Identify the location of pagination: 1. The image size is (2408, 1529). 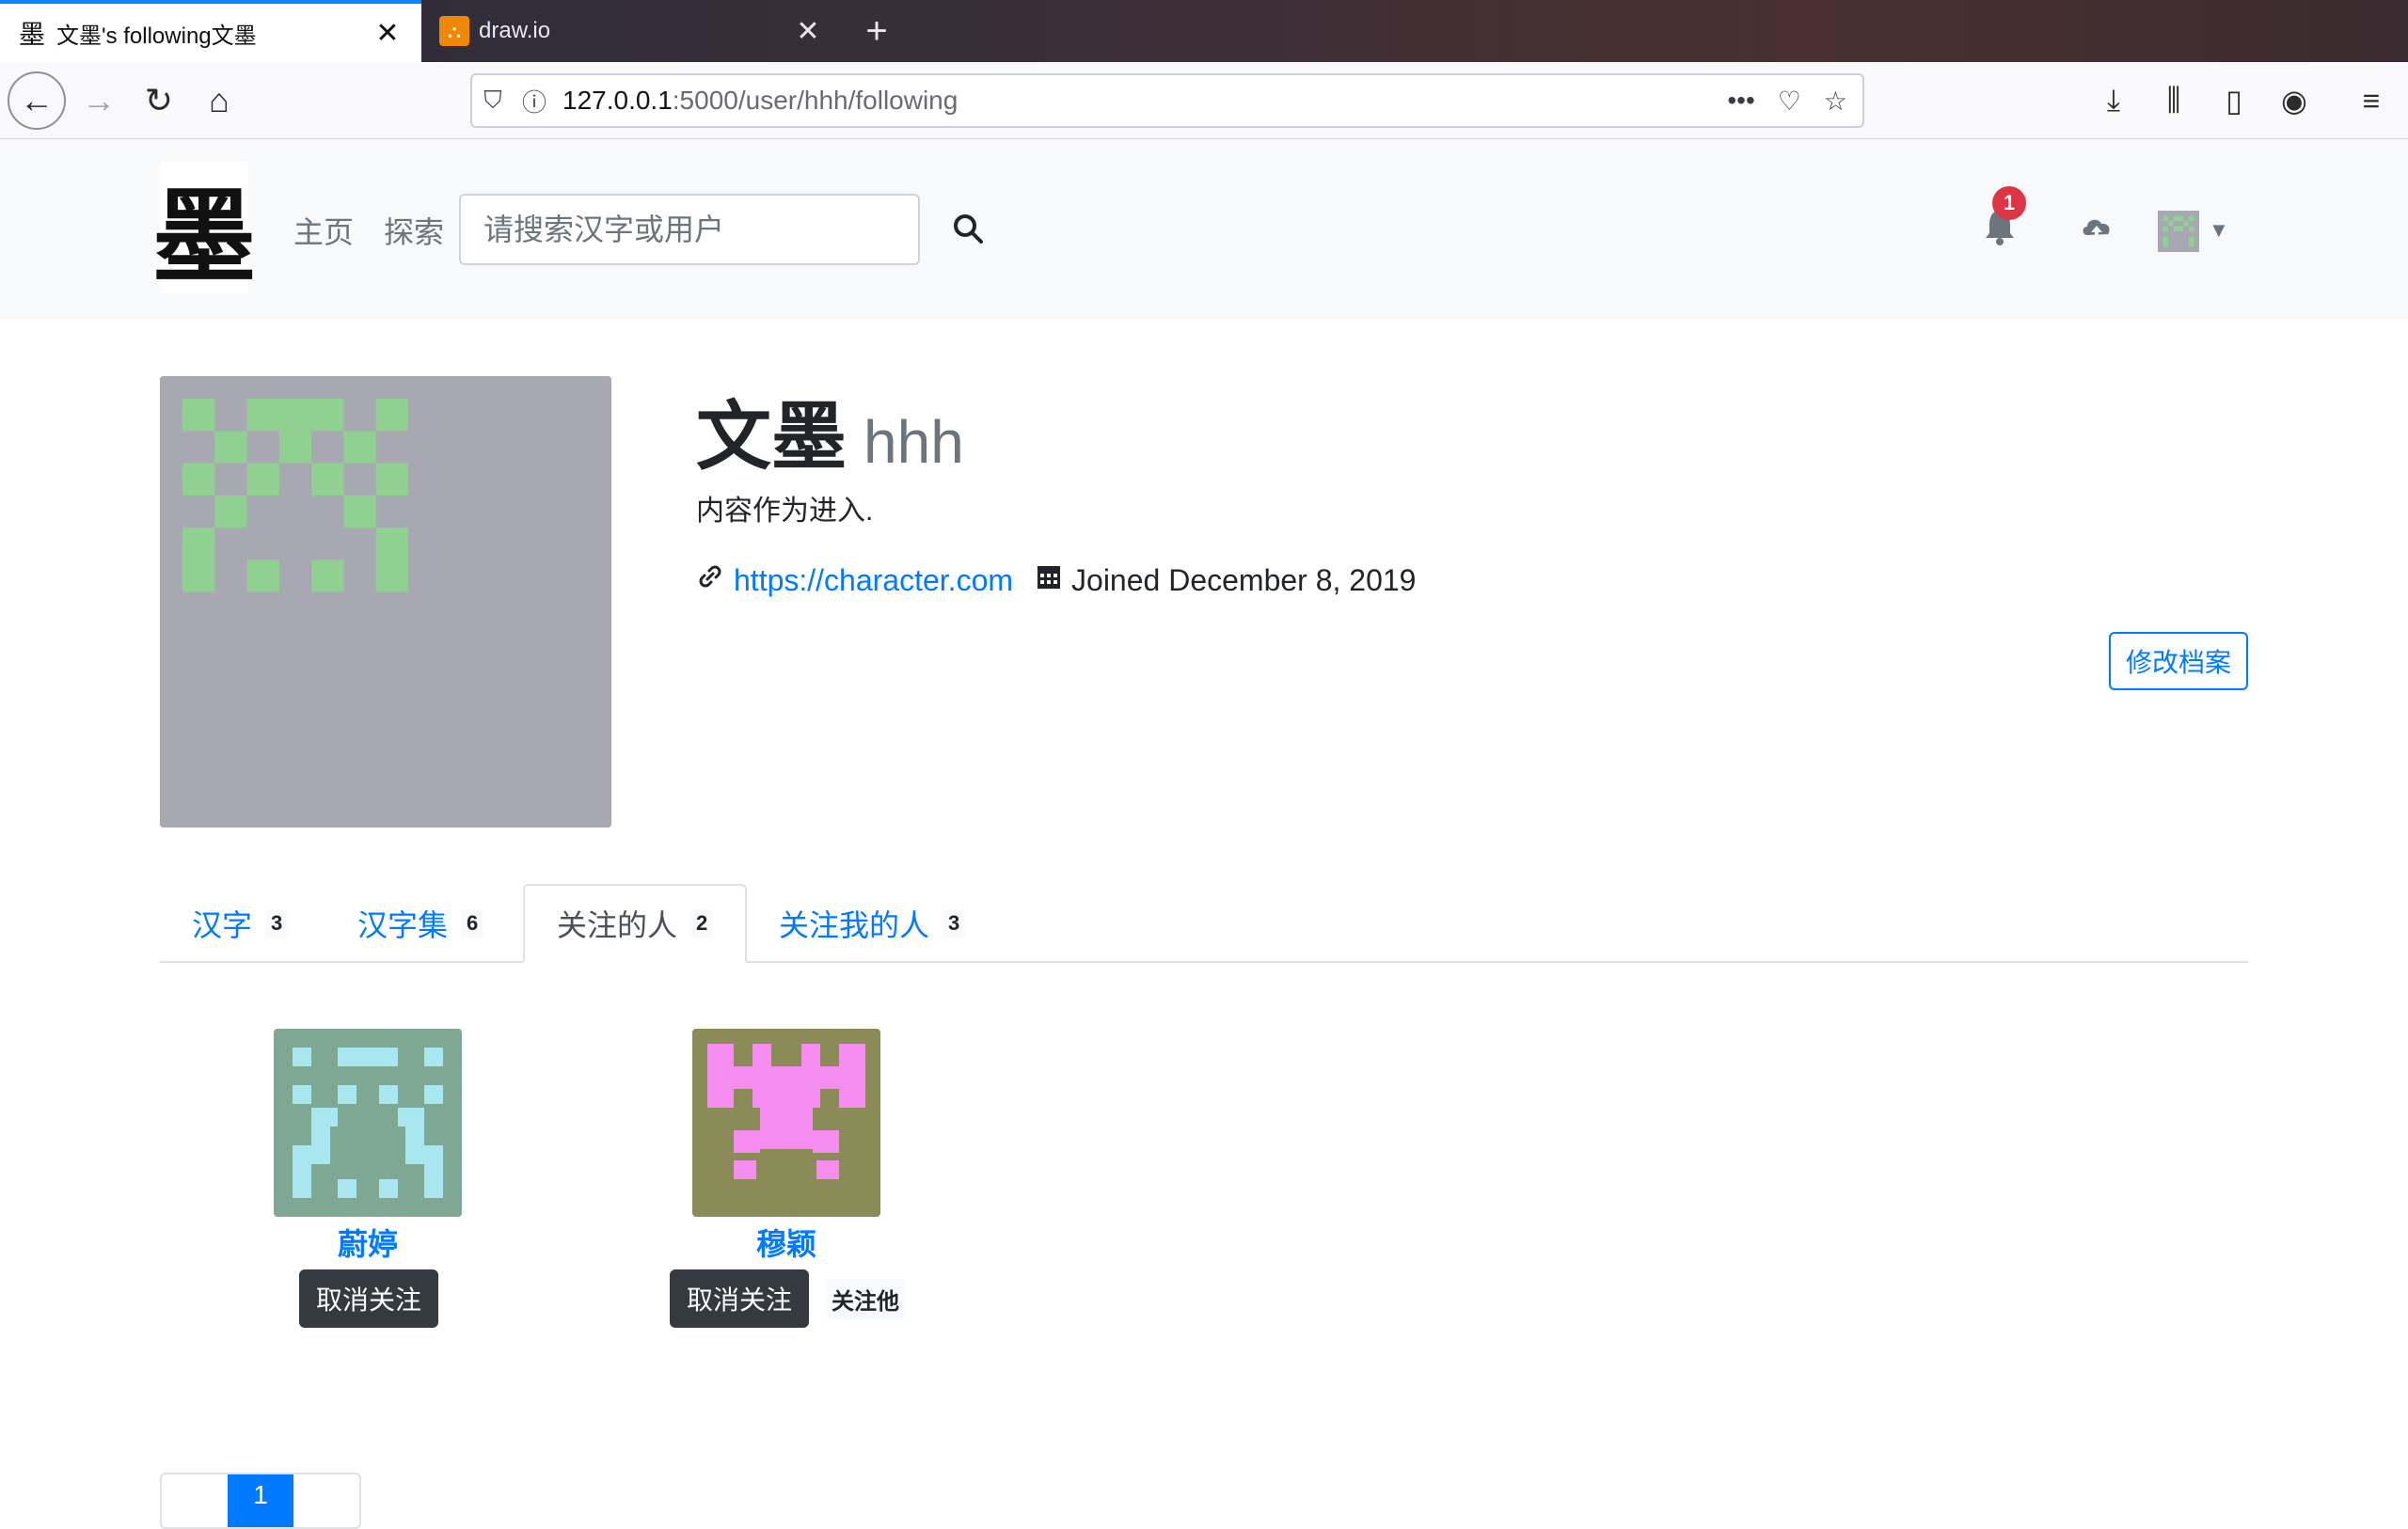
(260, 1501).